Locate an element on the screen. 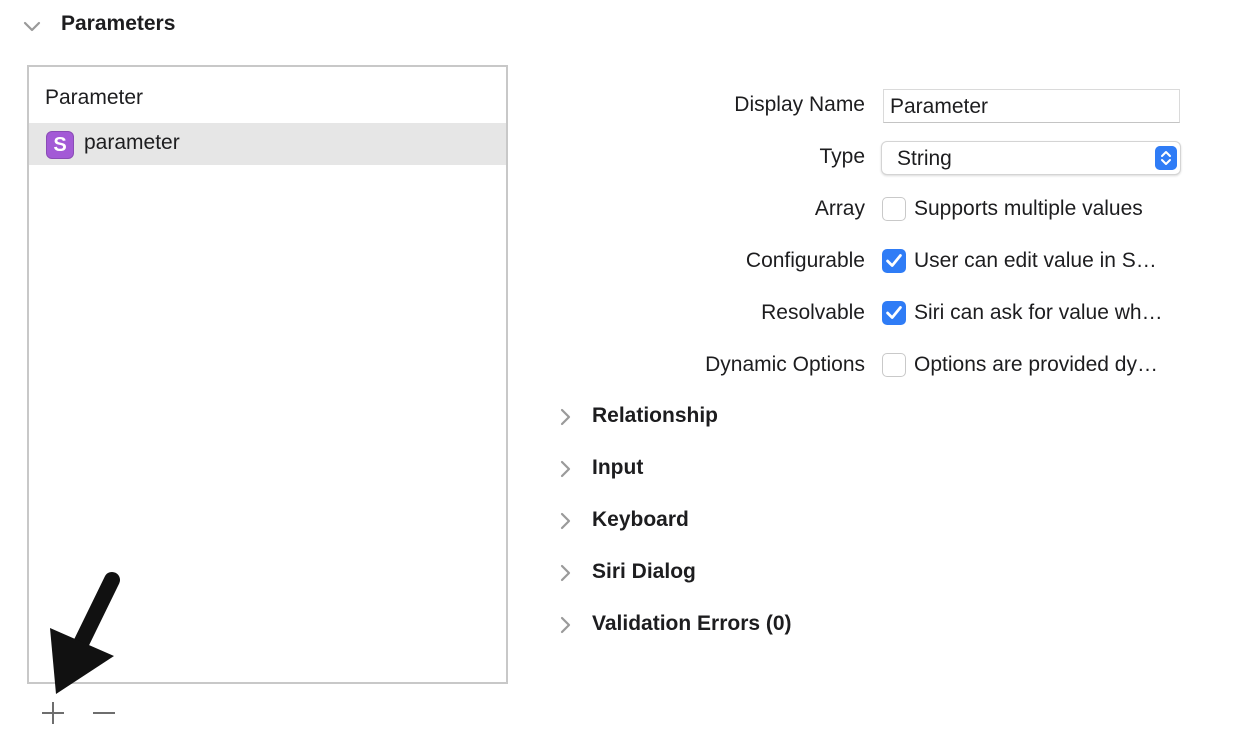 The height and width of the screenshot is (742, 1248). section-disclosure is located at coordinates (32, 26).